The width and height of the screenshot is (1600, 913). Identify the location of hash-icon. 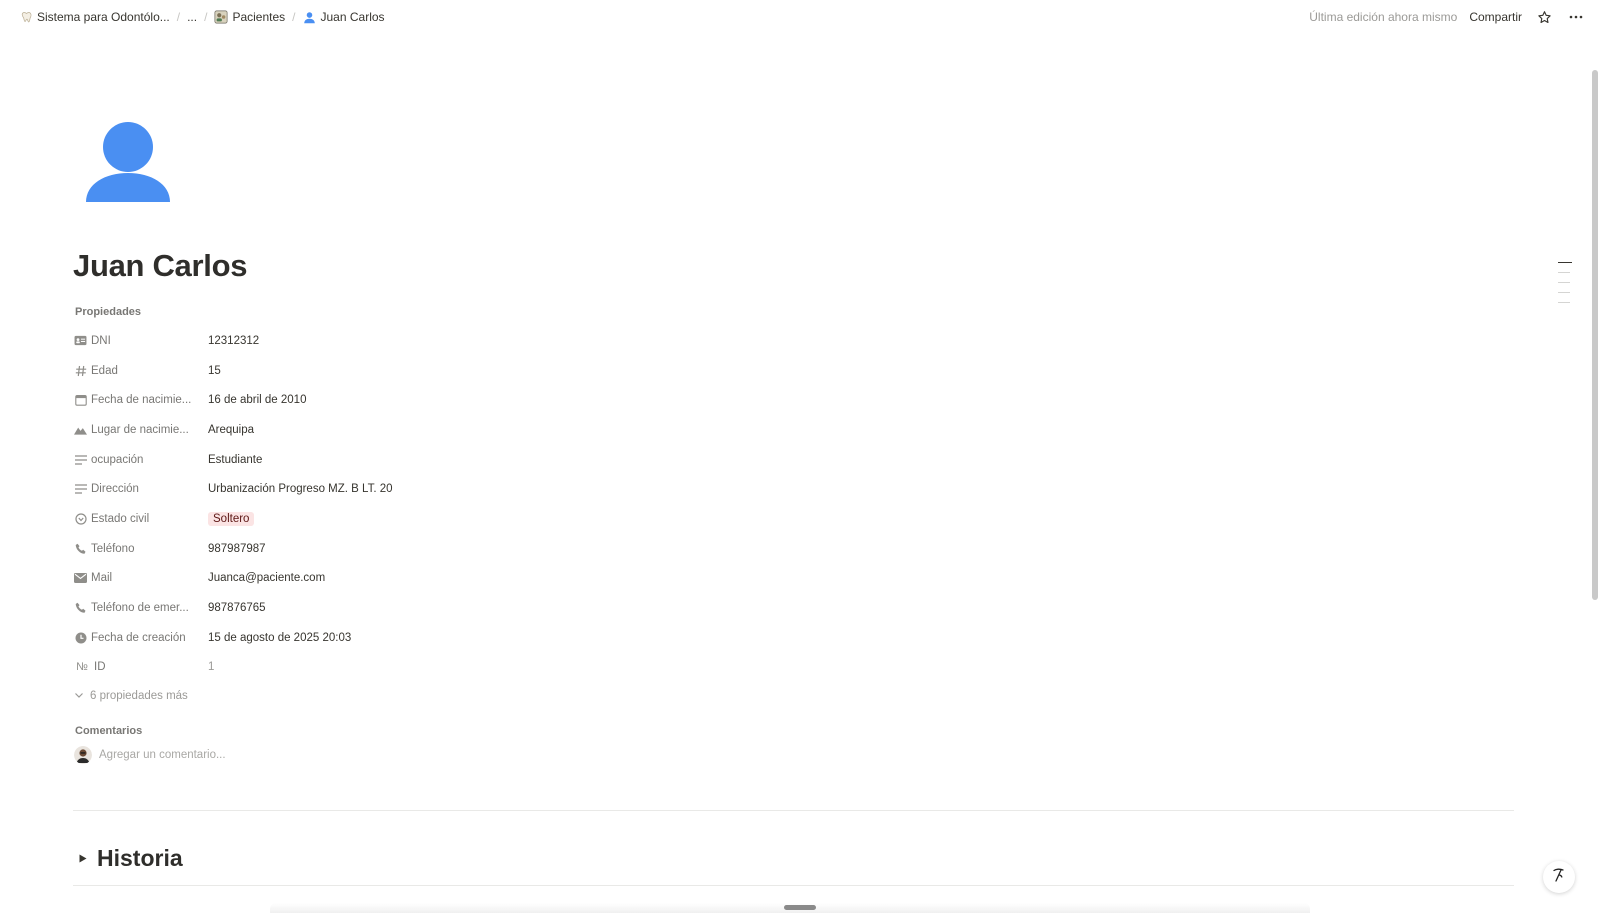
(80, 370).